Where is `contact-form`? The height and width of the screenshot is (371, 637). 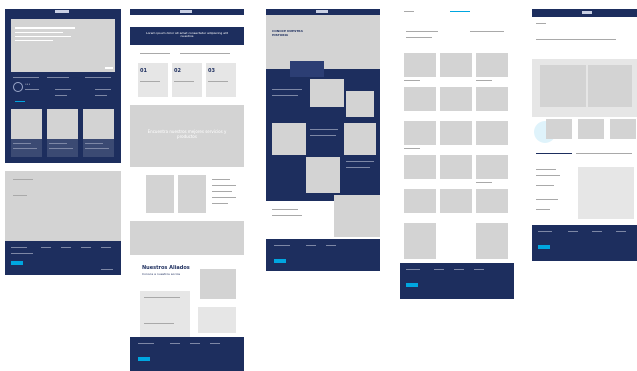 contact-form is located at coordinates (606, 193).